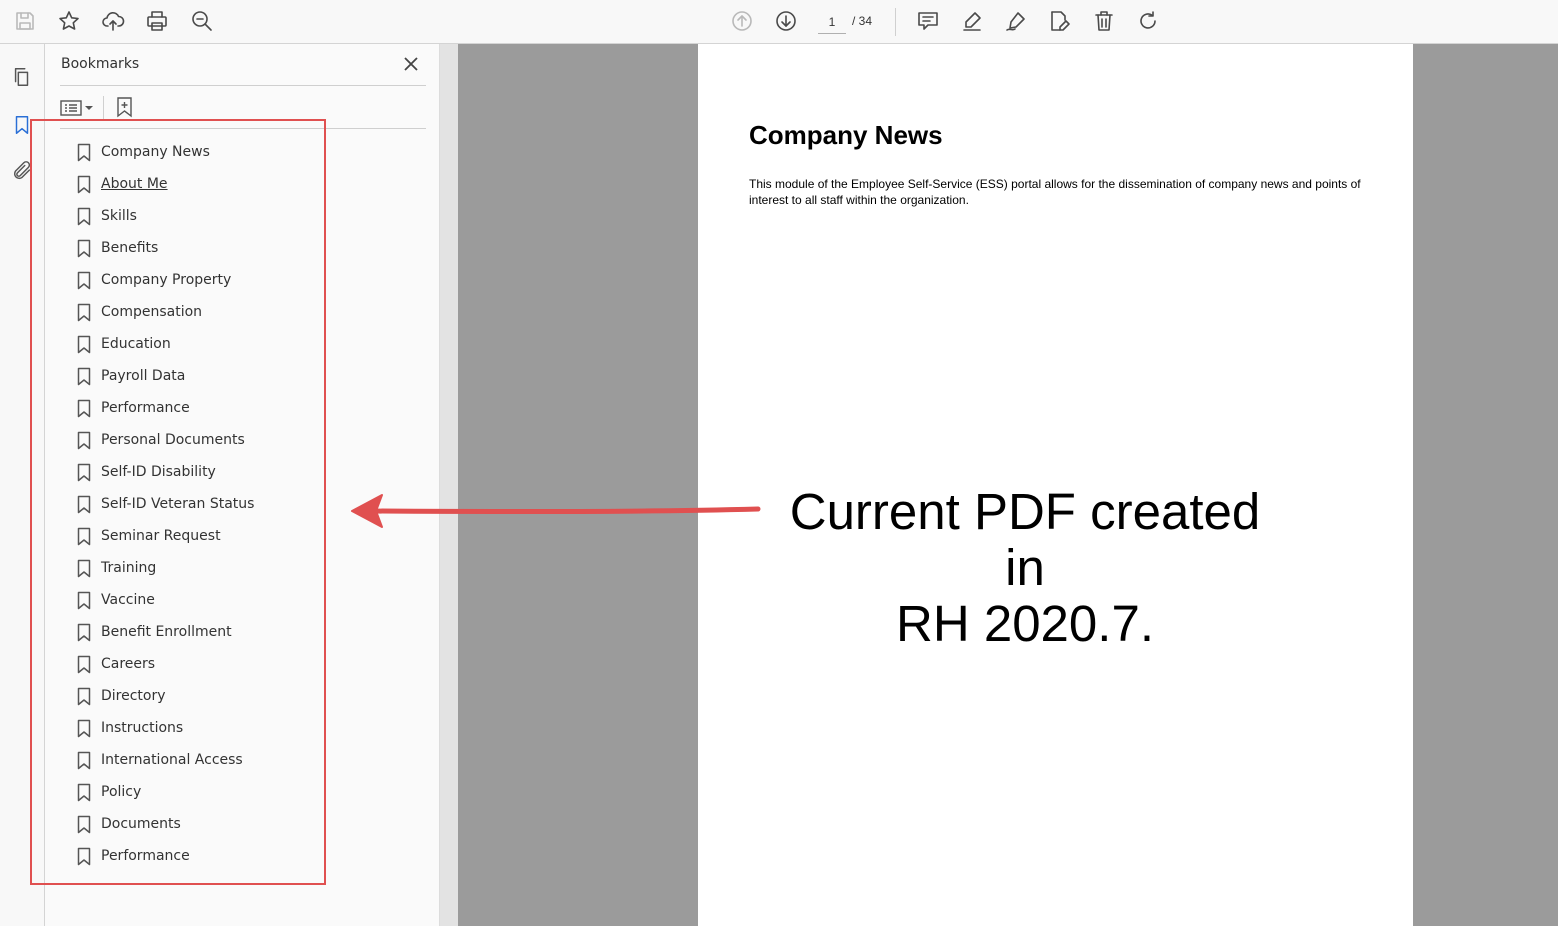 This screenshot has height=926, width=1558. Describe the element at coordinates (742, 21) in the screenshot. I see `previous-page-icon` at that location.